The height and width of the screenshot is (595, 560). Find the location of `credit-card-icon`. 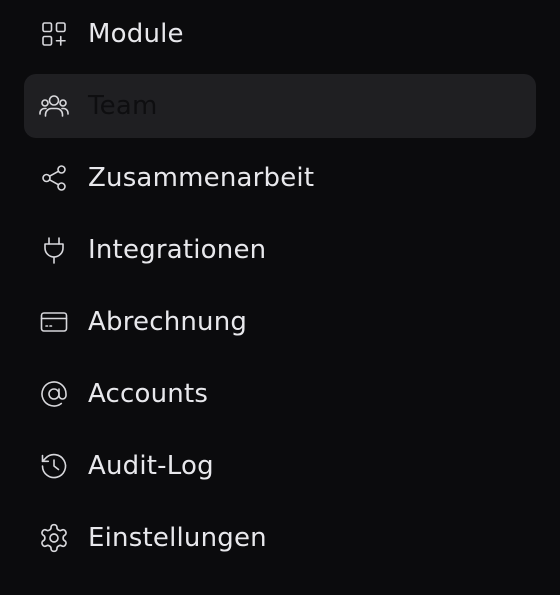

credit-card-icon is located at coordinates (54, 322).